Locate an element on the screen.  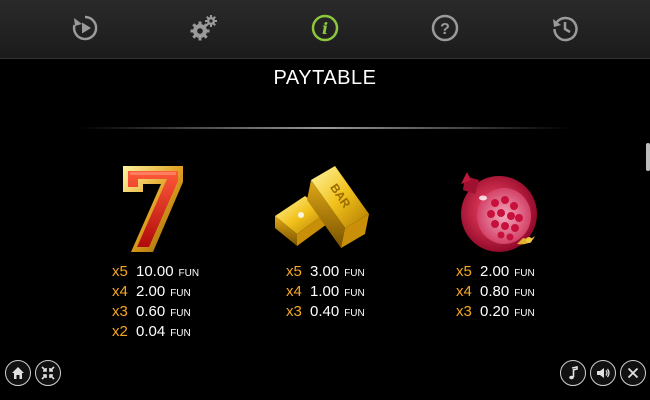
history-icon is located at coordinates (565, 29).